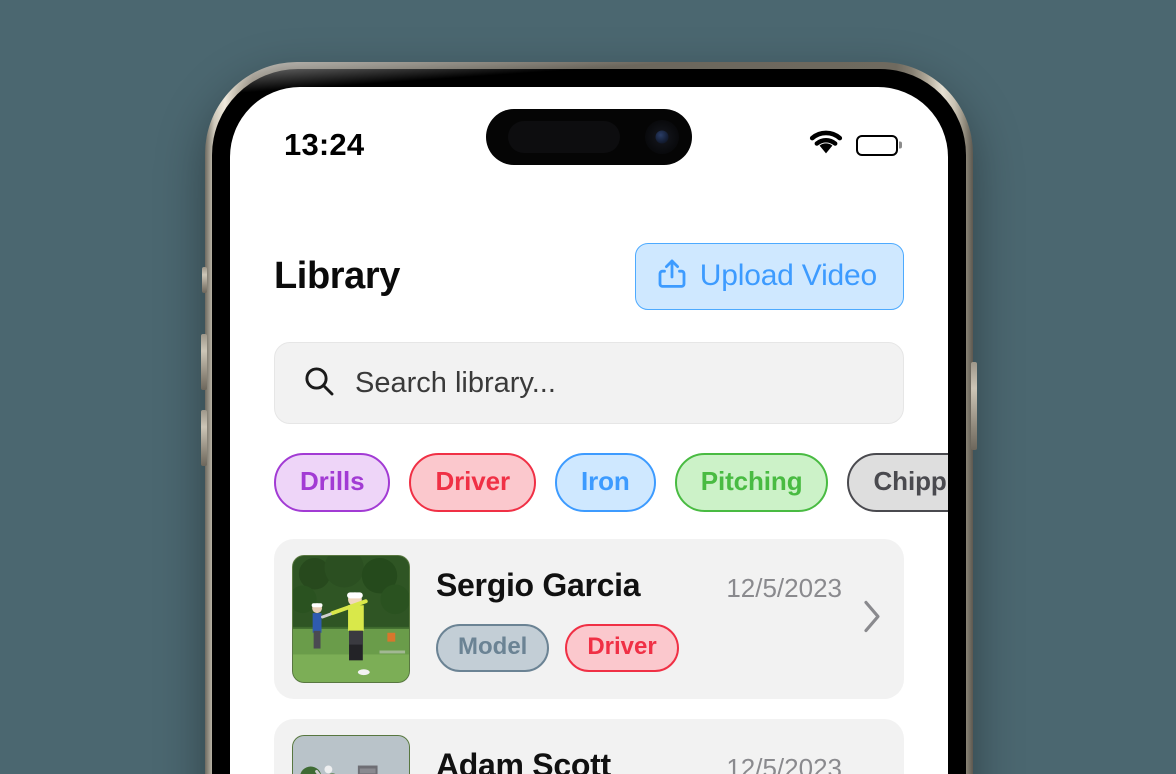  I want to click on filter-chip: Driver, so click(472, 482).